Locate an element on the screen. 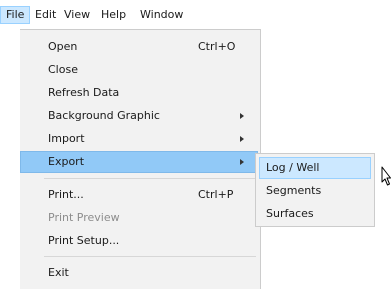 The width and height of the screenshot is (391, 289). export-submenu: Log / Well Segments Surfaces is located at coordinates (315, 190).